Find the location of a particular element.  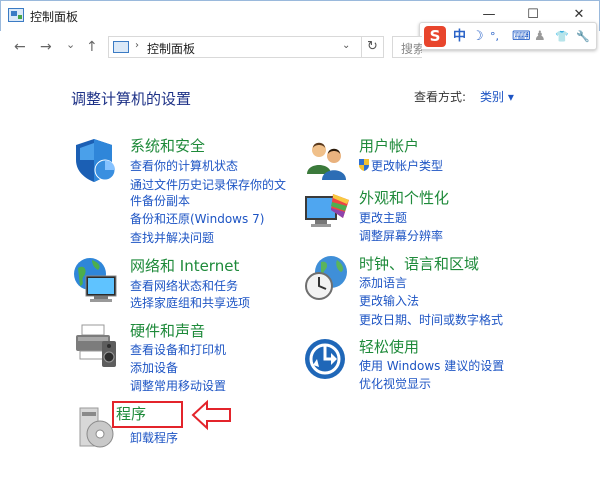

ime-chinese-mode: 中 is located at coordinates (459, 37).